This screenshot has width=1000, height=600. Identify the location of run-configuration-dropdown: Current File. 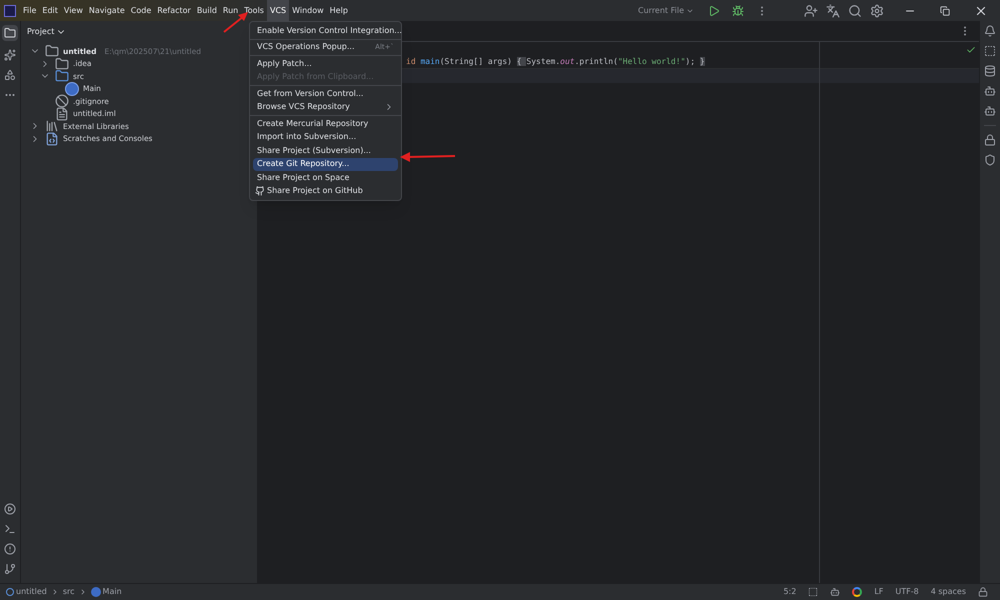
(666, 10).